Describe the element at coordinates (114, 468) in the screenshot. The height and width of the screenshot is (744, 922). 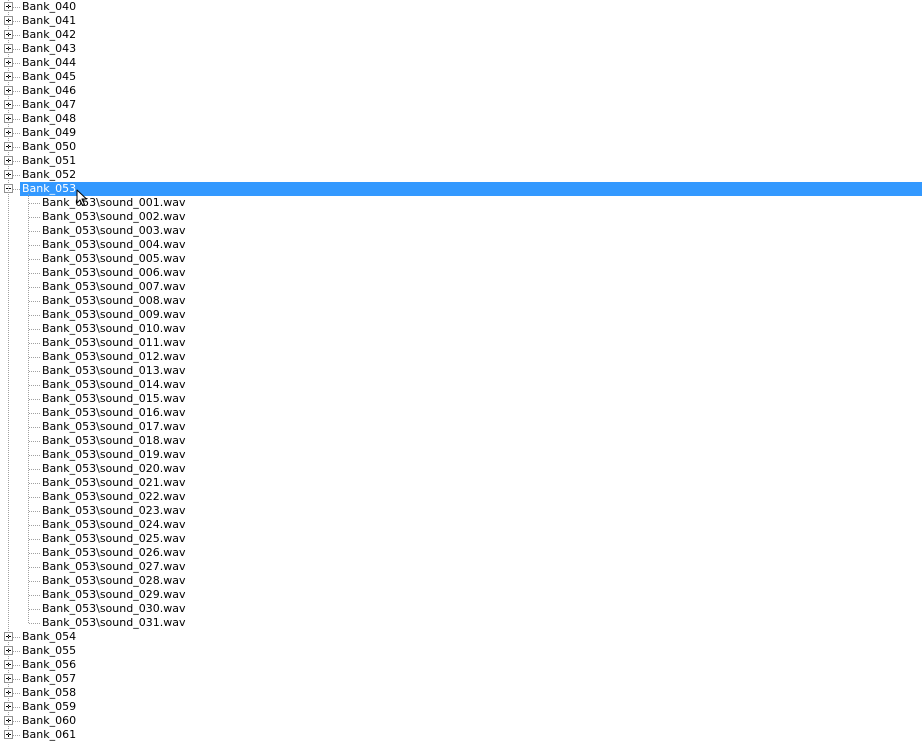
I see `tree-node-label: Bank_053\sound_020.wav` at that location.